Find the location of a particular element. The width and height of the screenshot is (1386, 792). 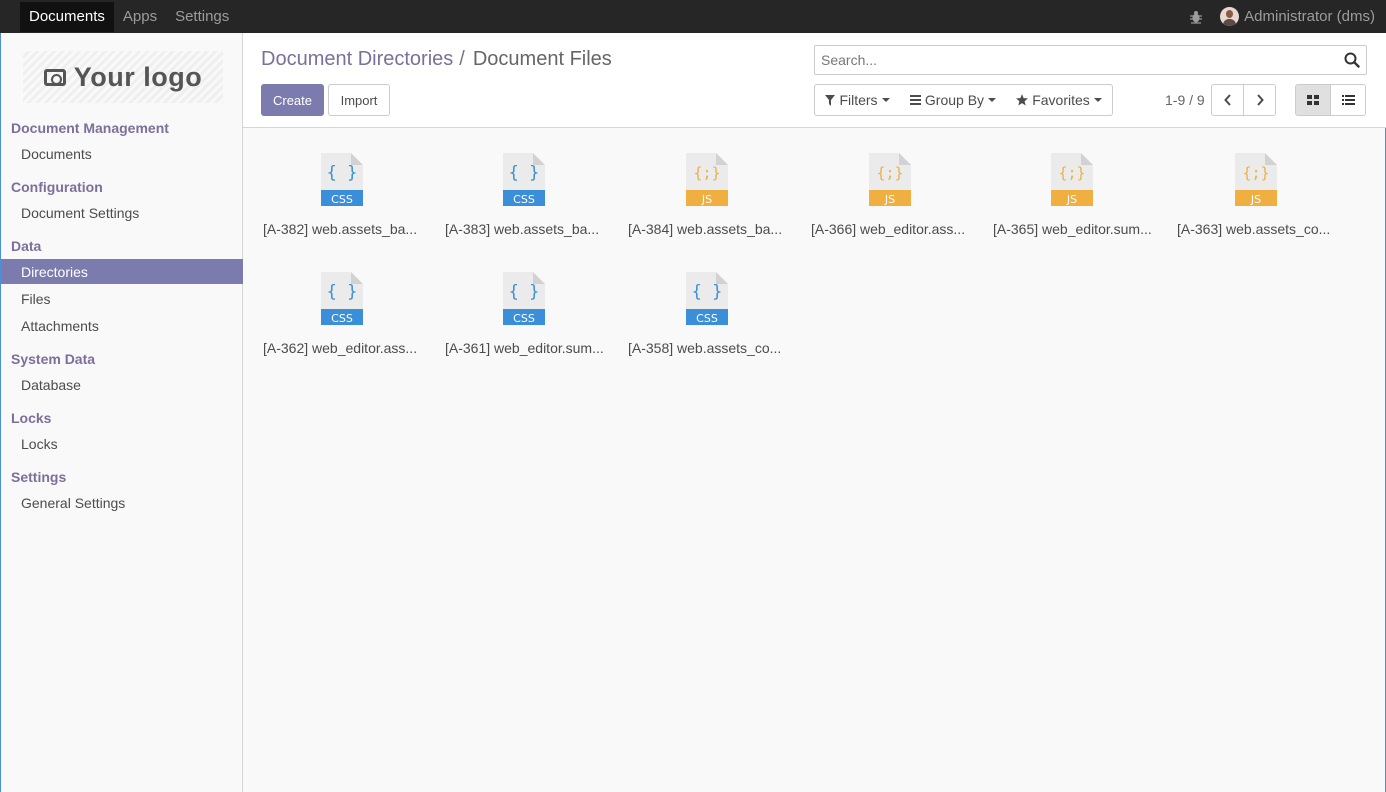

chevron-right-icon is located at coordinates (1260, 100).